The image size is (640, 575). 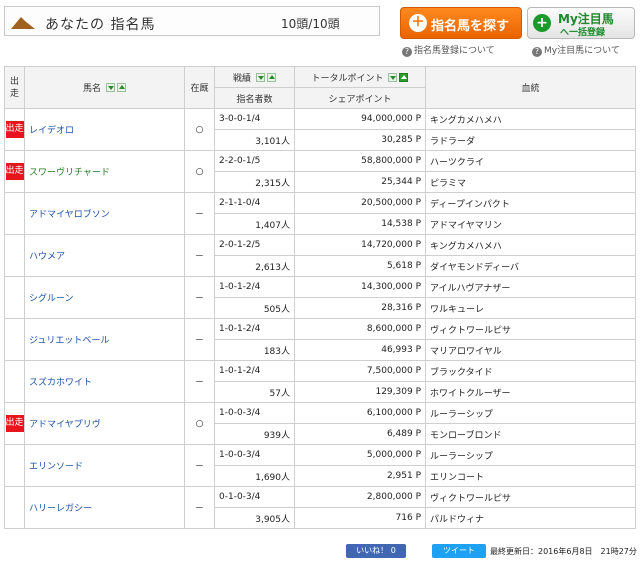 I want to click on total-points-cell: 58,800,000 P, so click(x=360, y=161).